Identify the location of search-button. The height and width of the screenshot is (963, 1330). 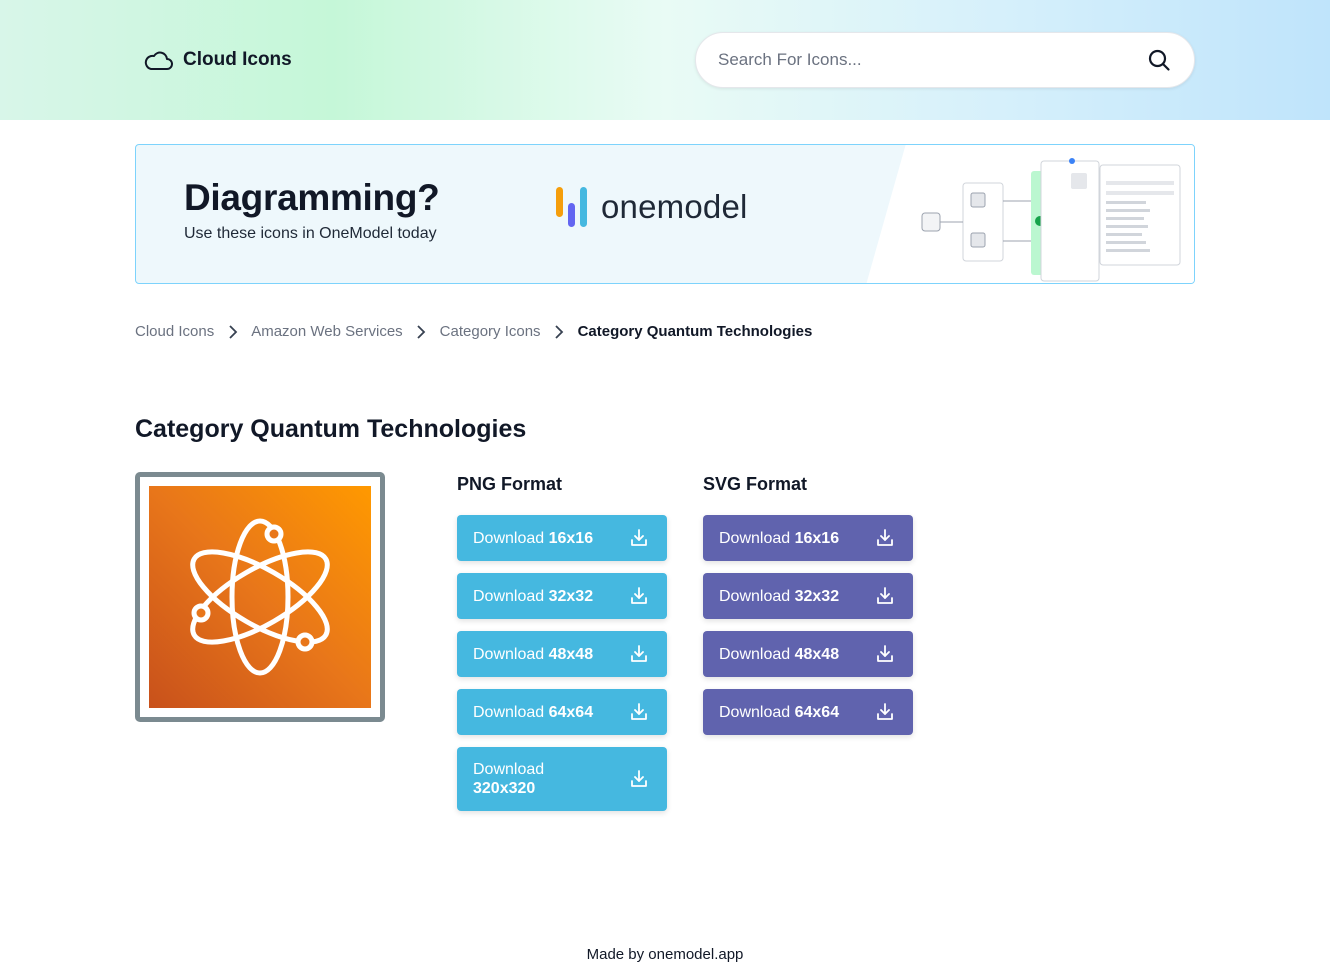
(1159, 60).